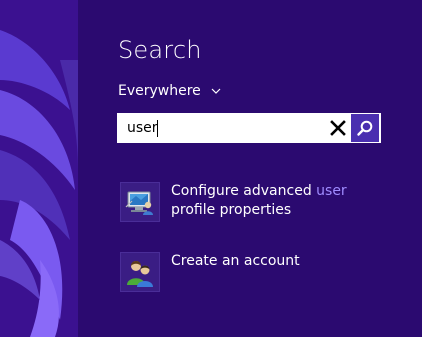  Describe the element at coordinates (331, 191) in the screenshot. I see `highlight-match: user` at that location.